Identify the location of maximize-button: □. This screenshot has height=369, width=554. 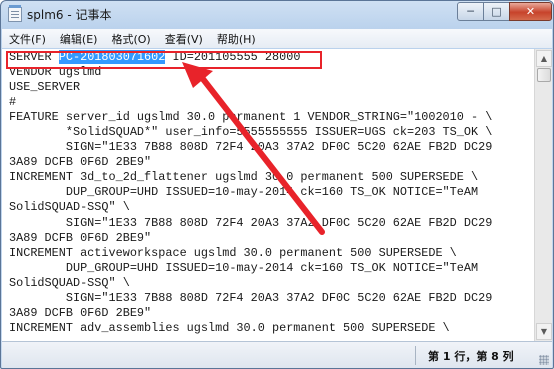
(496, 11).